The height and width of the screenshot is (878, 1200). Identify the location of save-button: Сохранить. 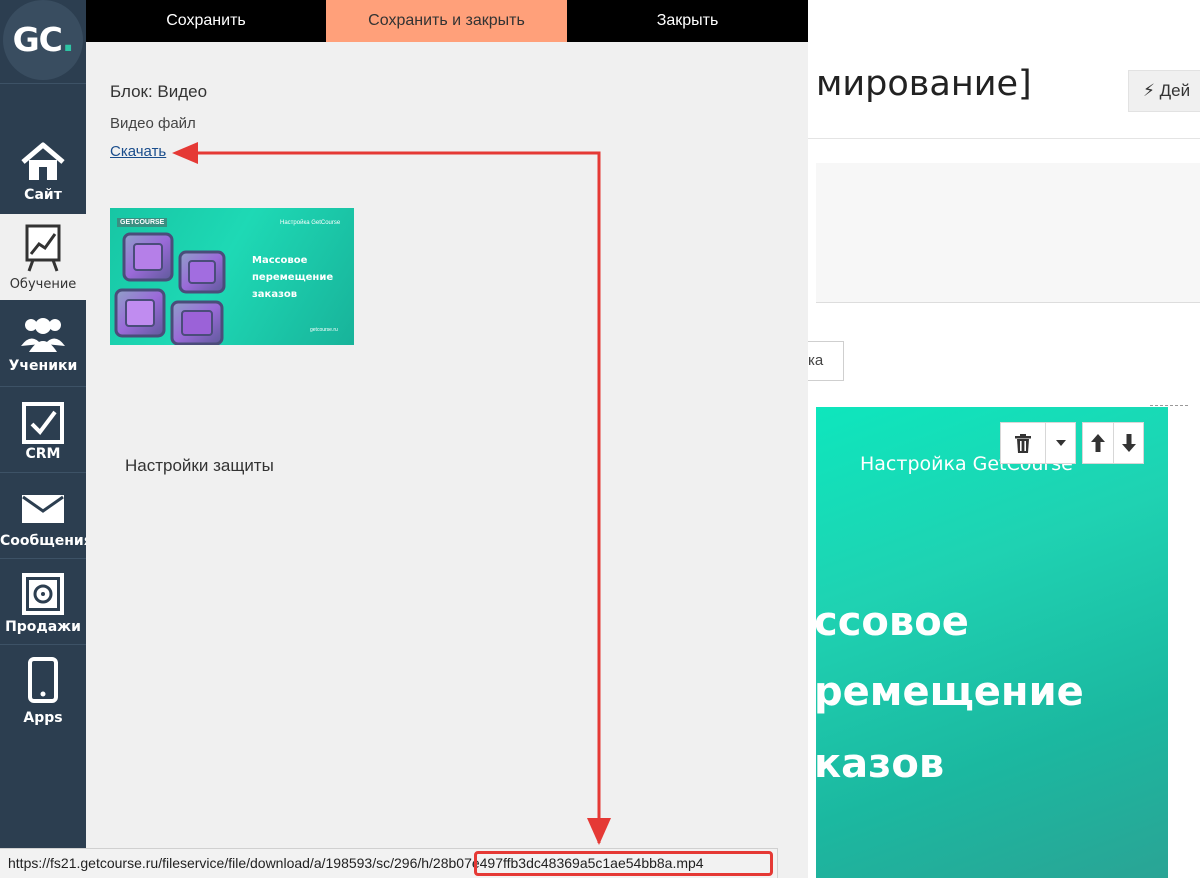
(206, 21).